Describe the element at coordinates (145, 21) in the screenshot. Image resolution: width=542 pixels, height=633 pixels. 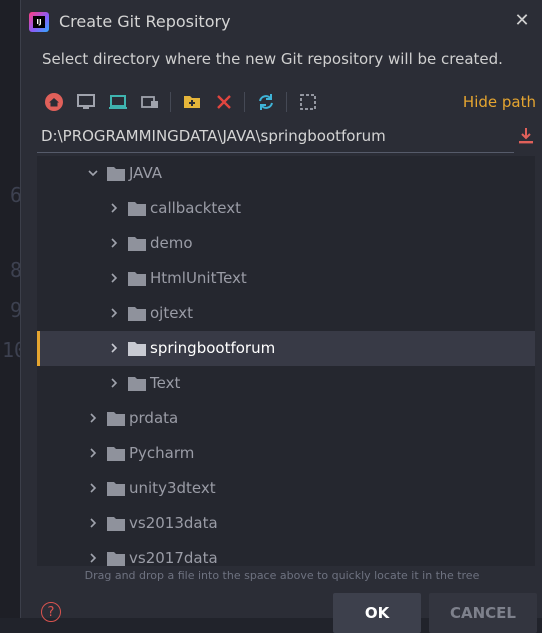
I see `dialog-title: Create Git Repository` at that location.